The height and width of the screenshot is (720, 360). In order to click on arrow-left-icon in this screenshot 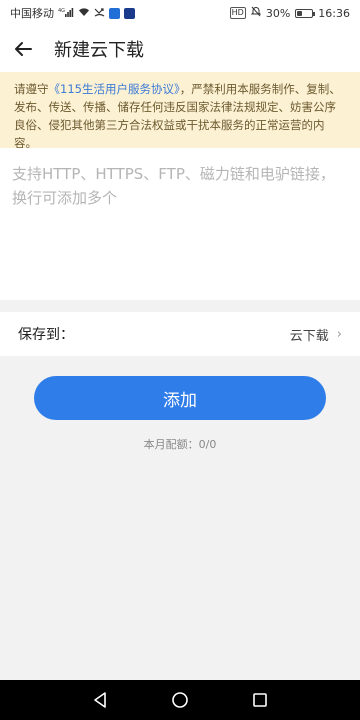, I will do `click(23, 49)`.